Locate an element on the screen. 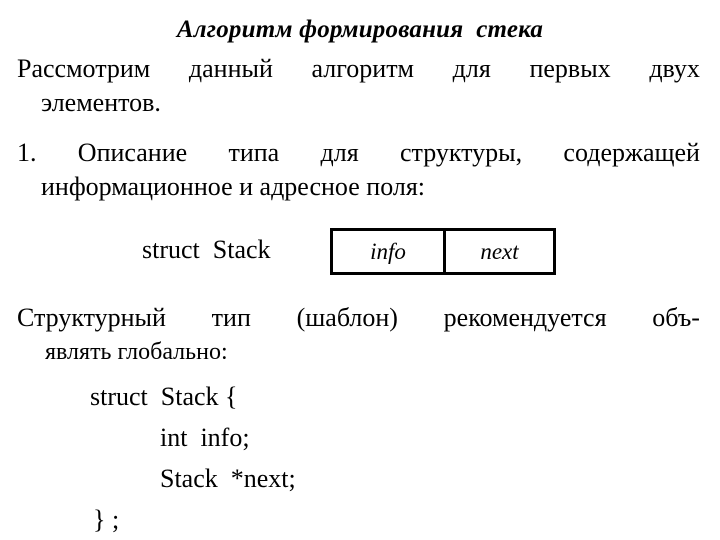 The image size is (720, 540). struct-field-info: info is located at coordinates (388, 251).